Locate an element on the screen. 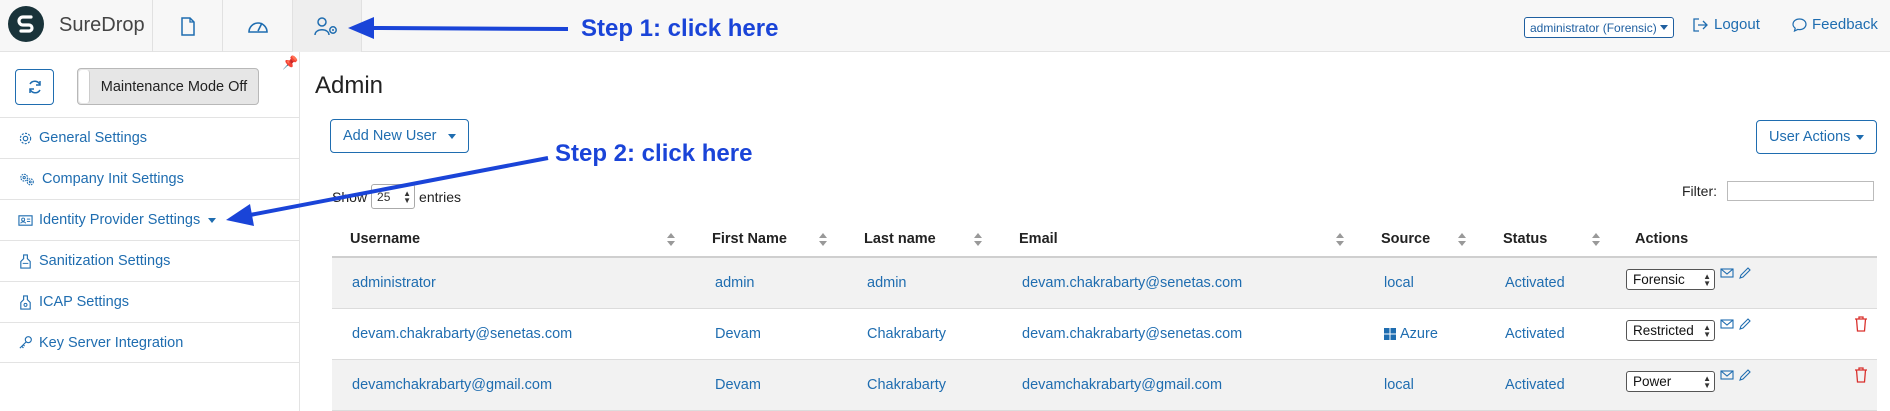 Image resolution: width=1890 pixels, height=411 pixels. logout-label: Logout is located at coordinates (1737, 24).